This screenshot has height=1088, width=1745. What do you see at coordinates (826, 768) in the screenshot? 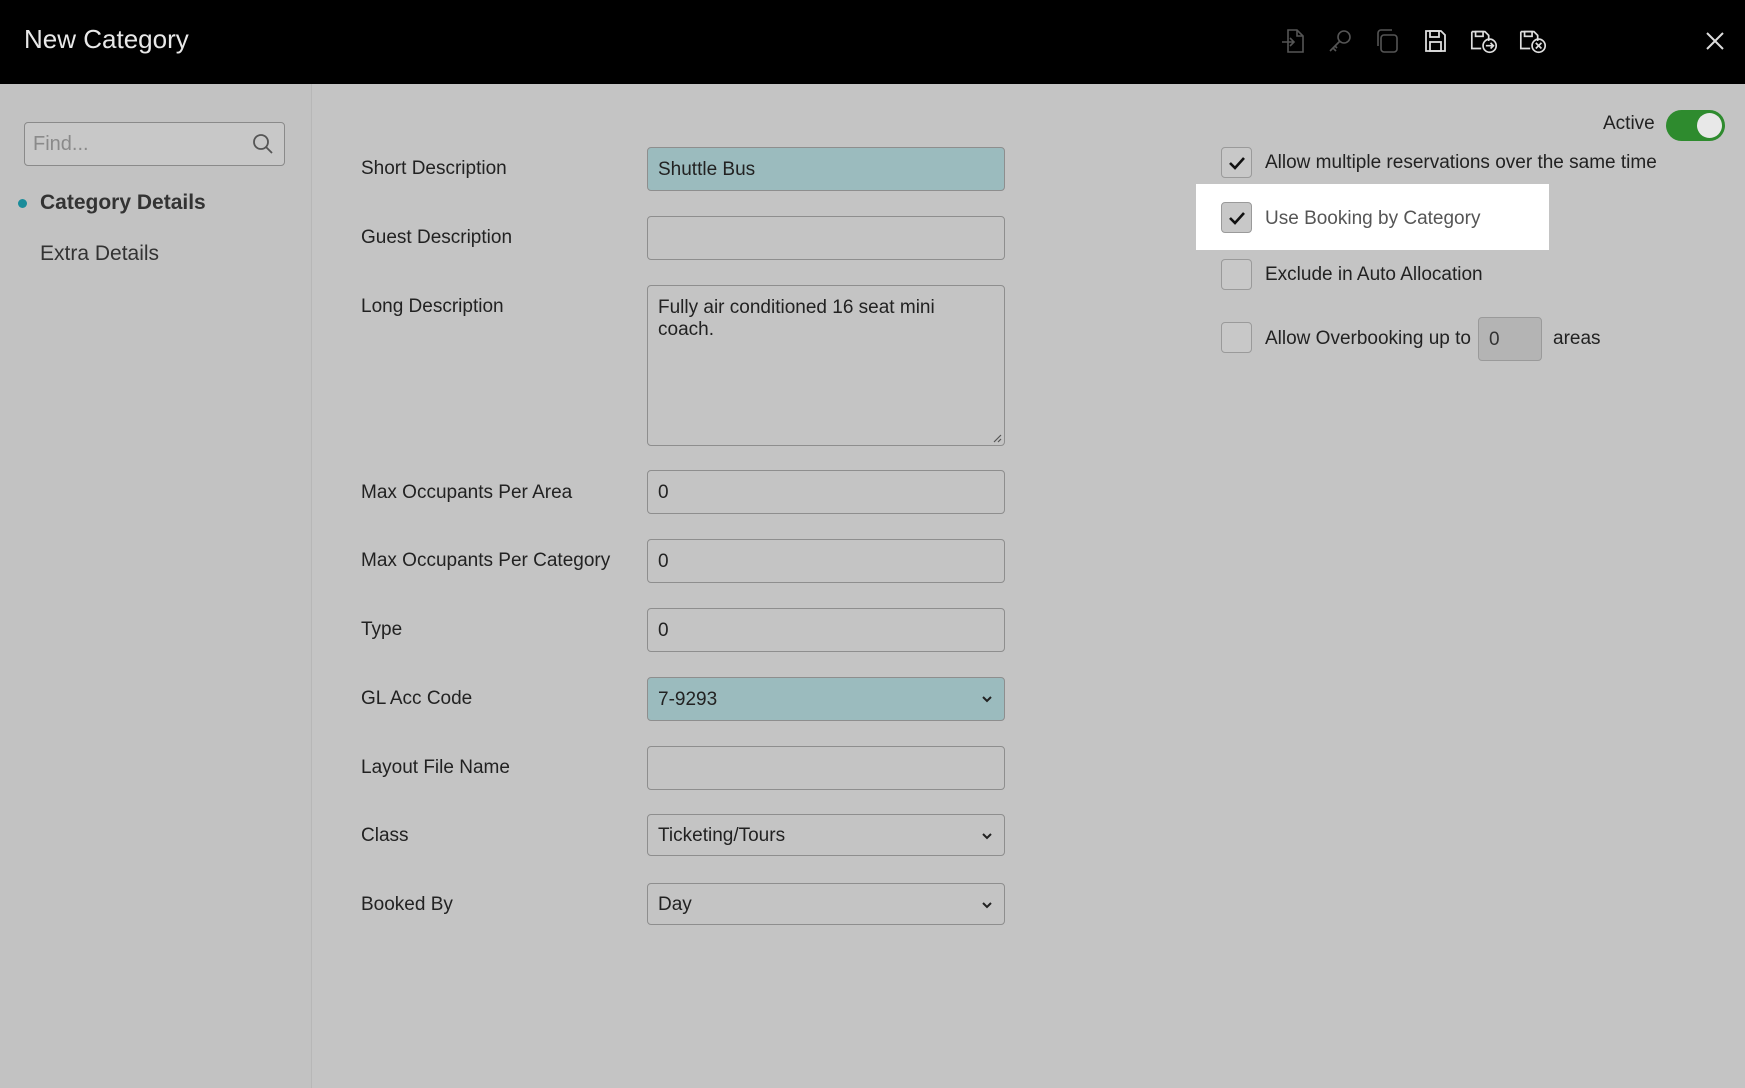
I see `layout-file-name-field` at bounding box center [826, 768].